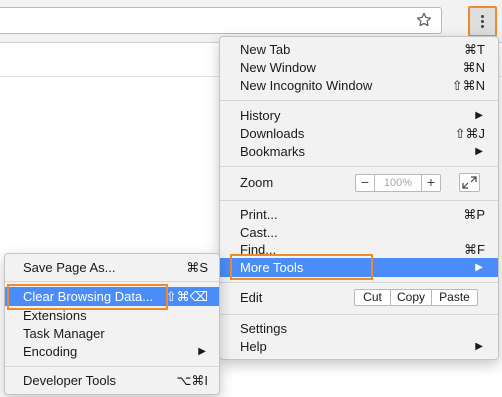 Image resolution: width=502 pixels, height=397 pixels. I want to click on menu-item-shortcut: ⌘N, so click(473, 67).